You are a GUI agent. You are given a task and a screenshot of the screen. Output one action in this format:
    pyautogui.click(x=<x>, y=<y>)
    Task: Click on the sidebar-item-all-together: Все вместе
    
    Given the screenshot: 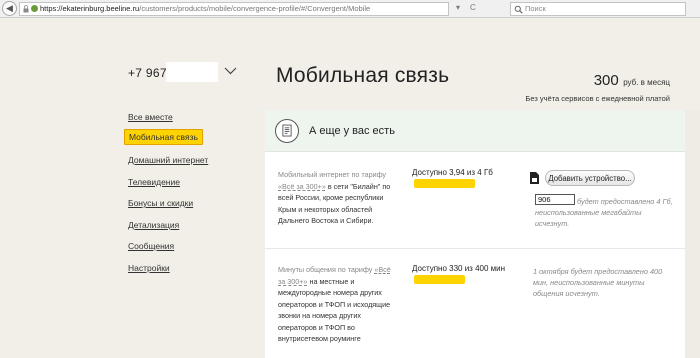 What is the action you would take?
    pyautogui.click(x=150, y=117)
    